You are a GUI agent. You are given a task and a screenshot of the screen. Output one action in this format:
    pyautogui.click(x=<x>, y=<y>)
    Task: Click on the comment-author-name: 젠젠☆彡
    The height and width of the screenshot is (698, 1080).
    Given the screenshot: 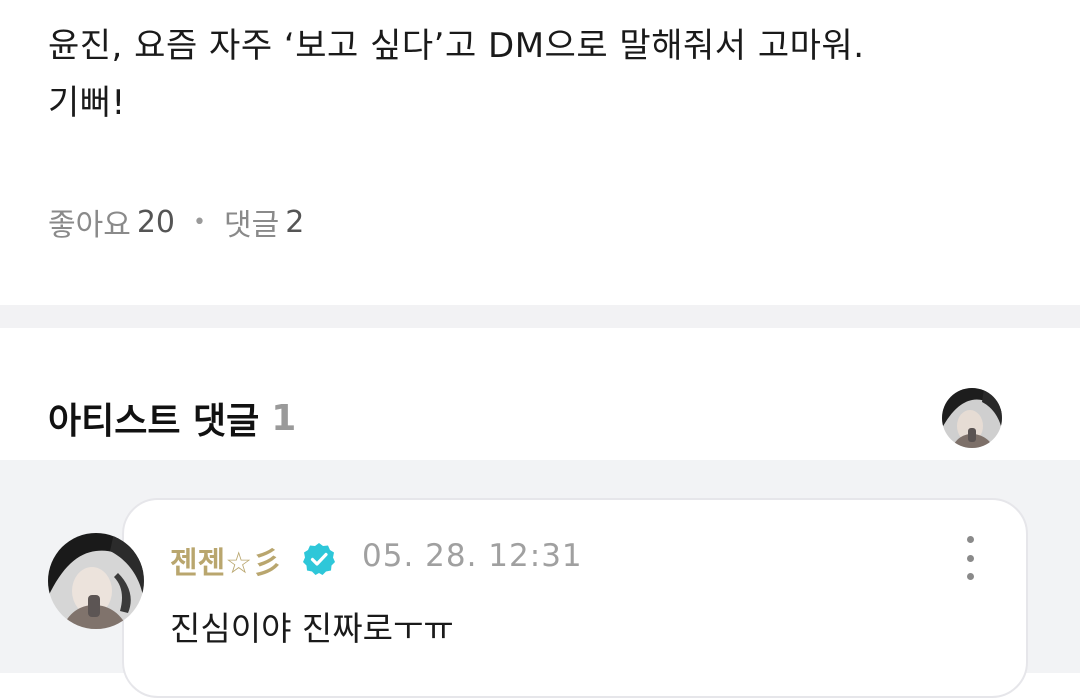 What is the action you would take?
    pyautogui.click(x=226, y=560)
    